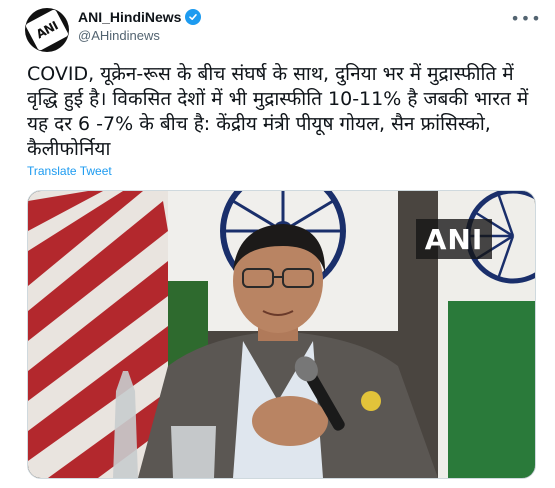 The height and width of the screenshot is (488, 555). I want to click on ani-watermark-text: ANI, so click(454, 239).